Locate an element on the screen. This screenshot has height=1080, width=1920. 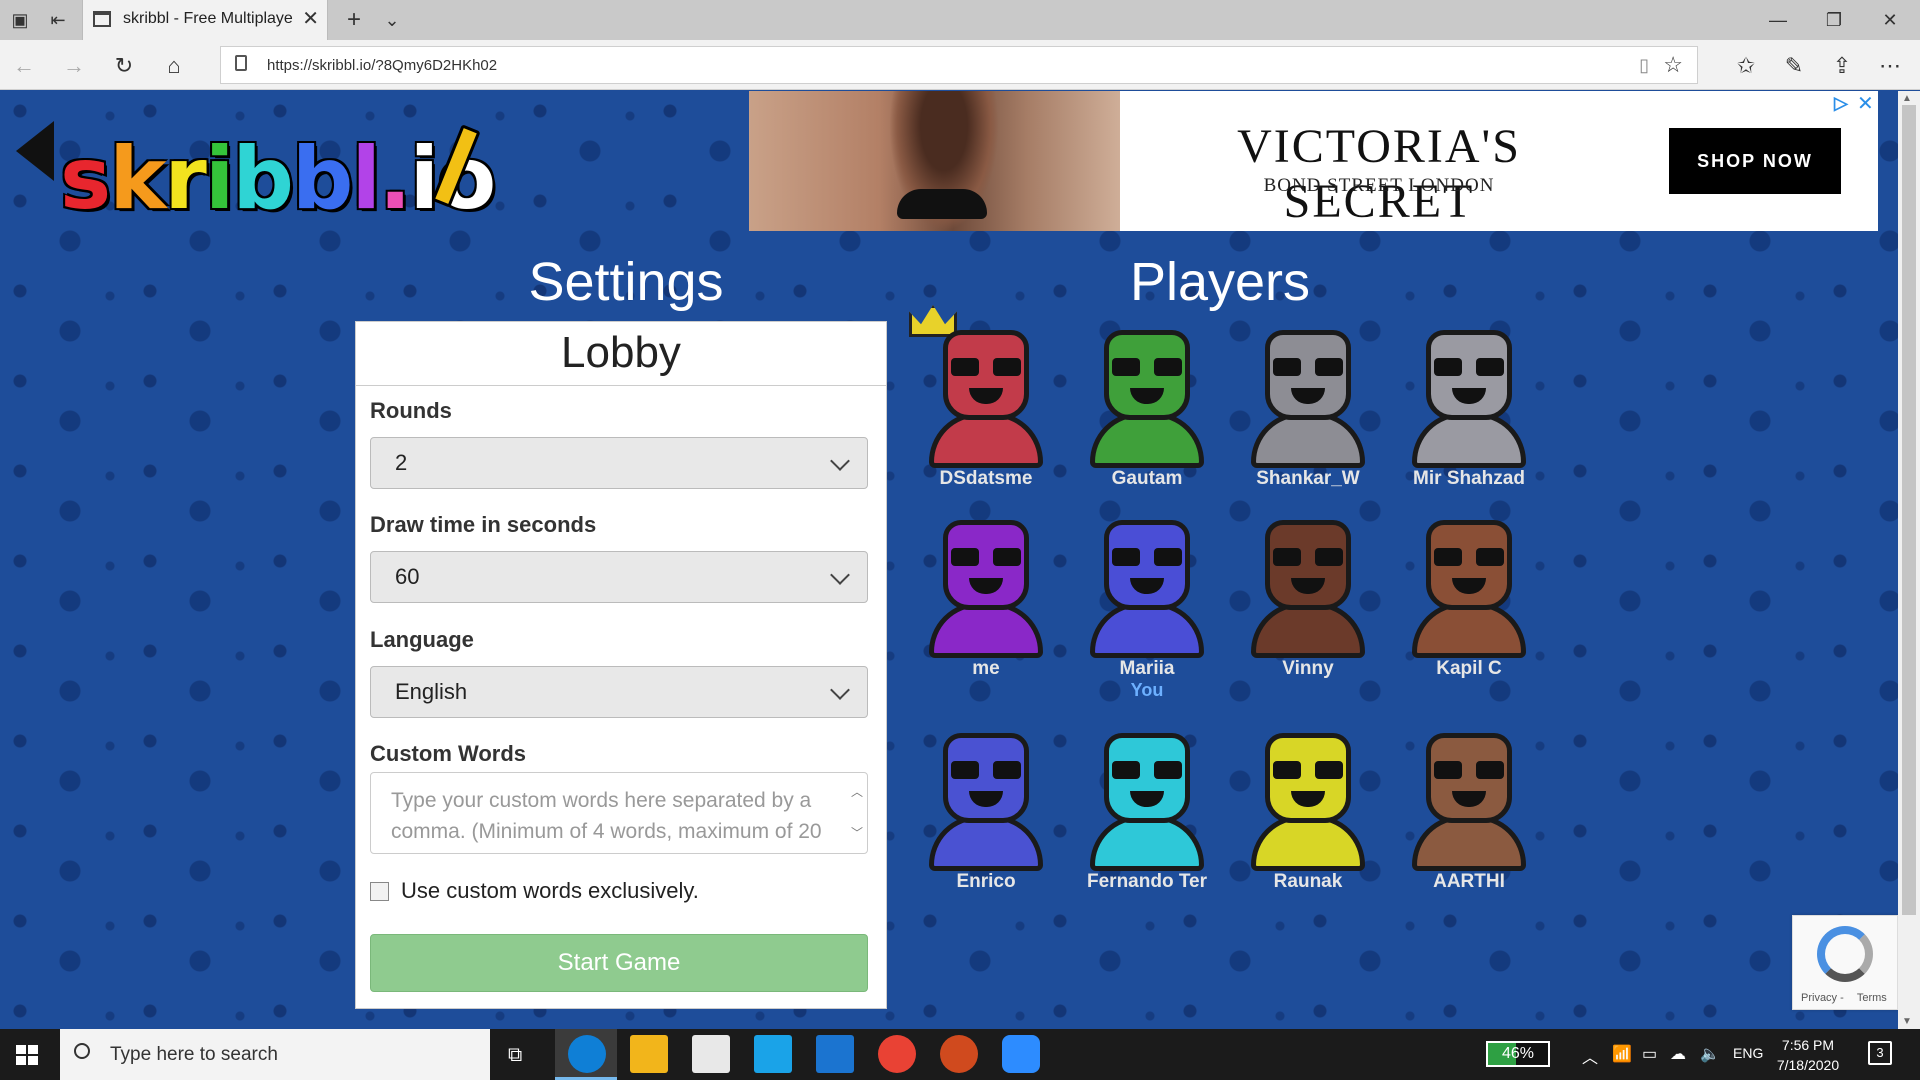
drawtime-select: 60 is located at coordinates (619, 577).